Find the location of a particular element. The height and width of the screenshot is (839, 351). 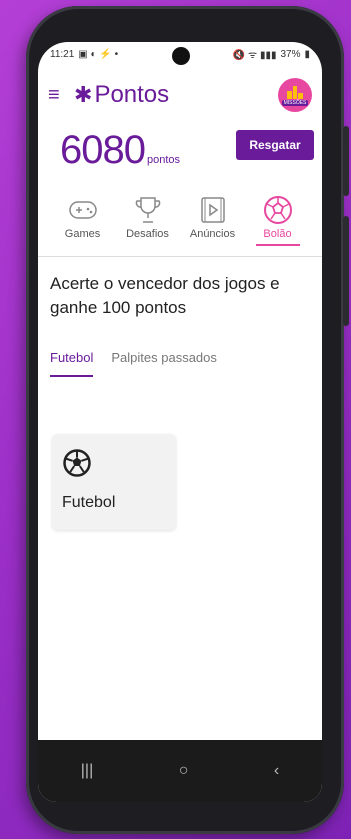

system-navigation-bar: ||| ○ ‹ is located at coordinates (180, 771).